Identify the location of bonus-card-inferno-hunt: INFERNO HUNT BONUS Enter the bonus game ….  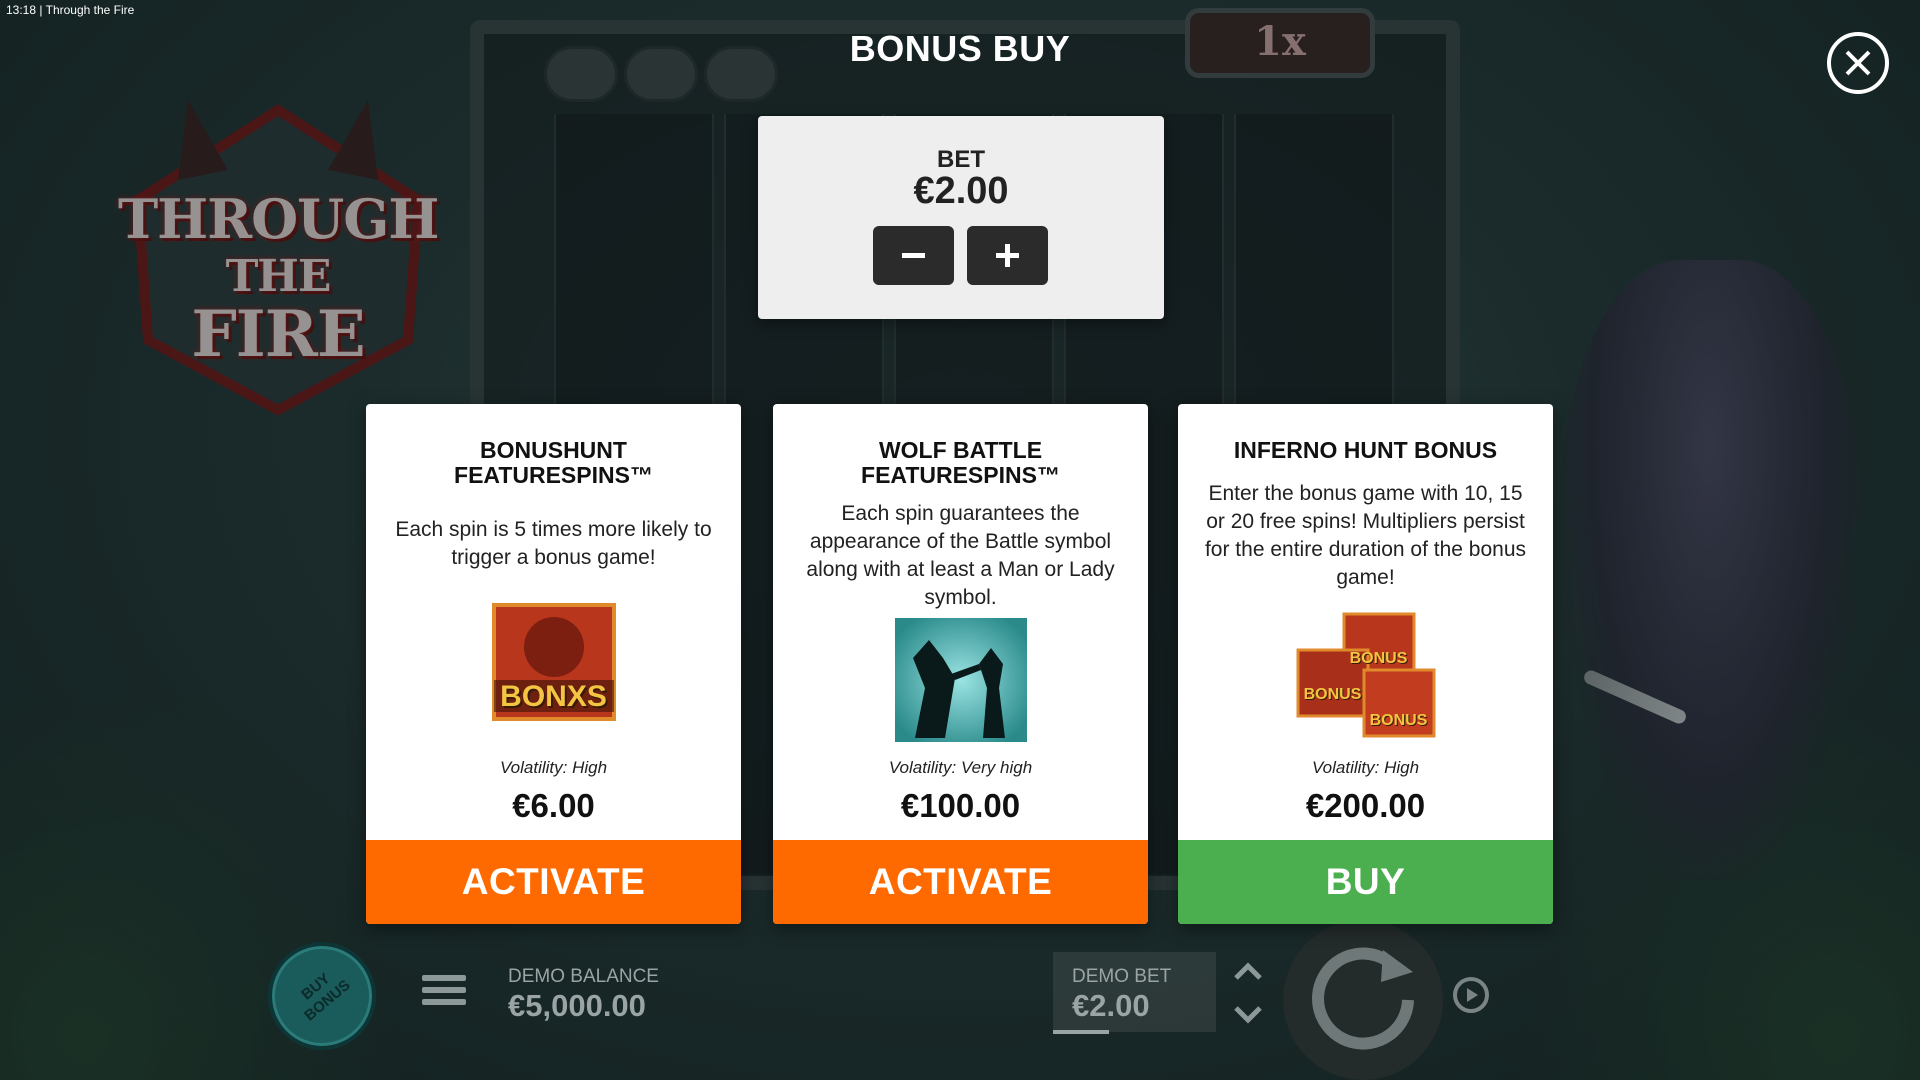
(1365, 664).